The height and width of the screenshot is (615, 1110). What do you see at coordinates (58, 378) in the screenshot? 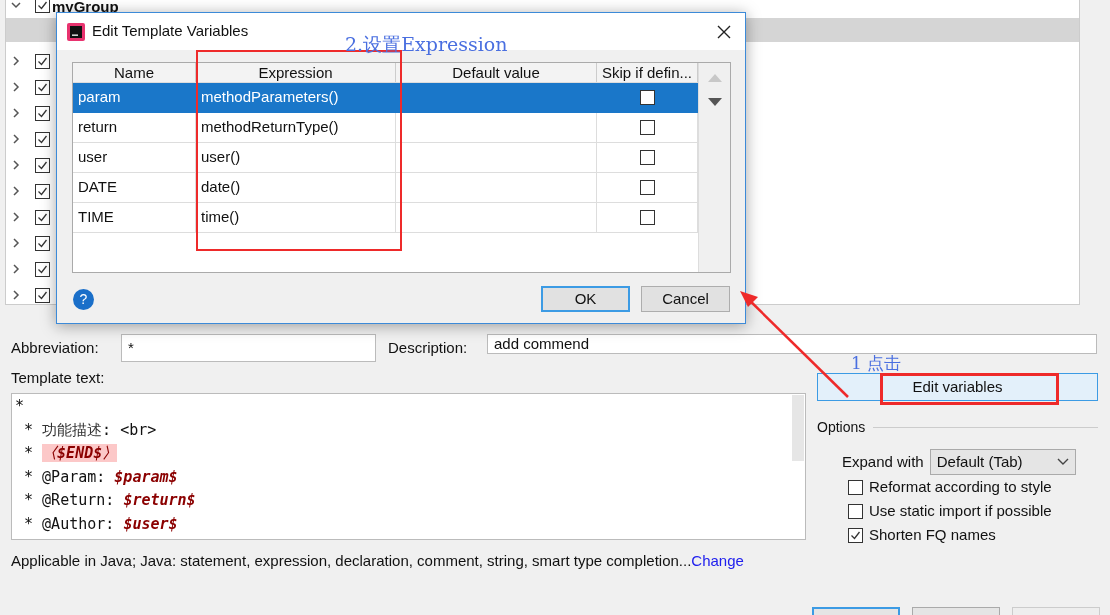
I see `template-text-label: Template text:` at bounding box center [58, 378].